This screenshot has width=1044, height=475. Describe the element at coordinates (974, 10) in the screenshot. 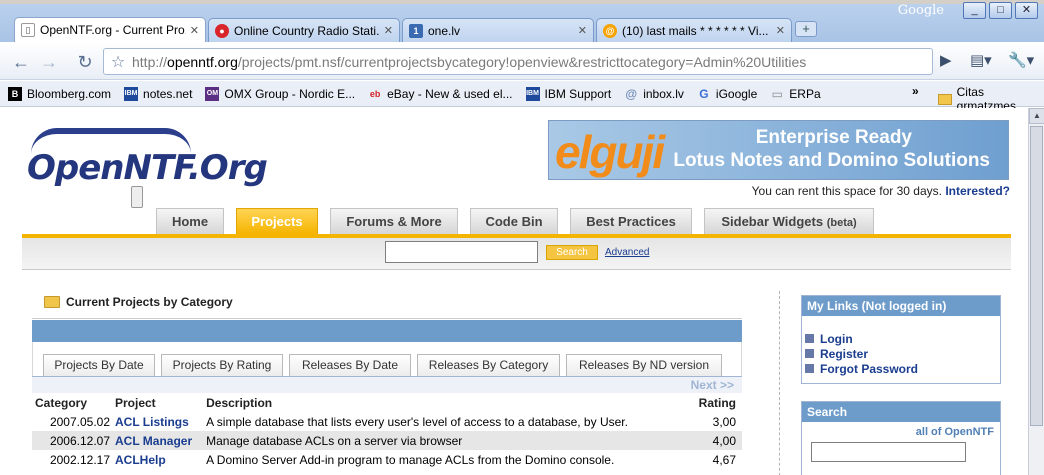

I see `minimize-button: _` at that location.